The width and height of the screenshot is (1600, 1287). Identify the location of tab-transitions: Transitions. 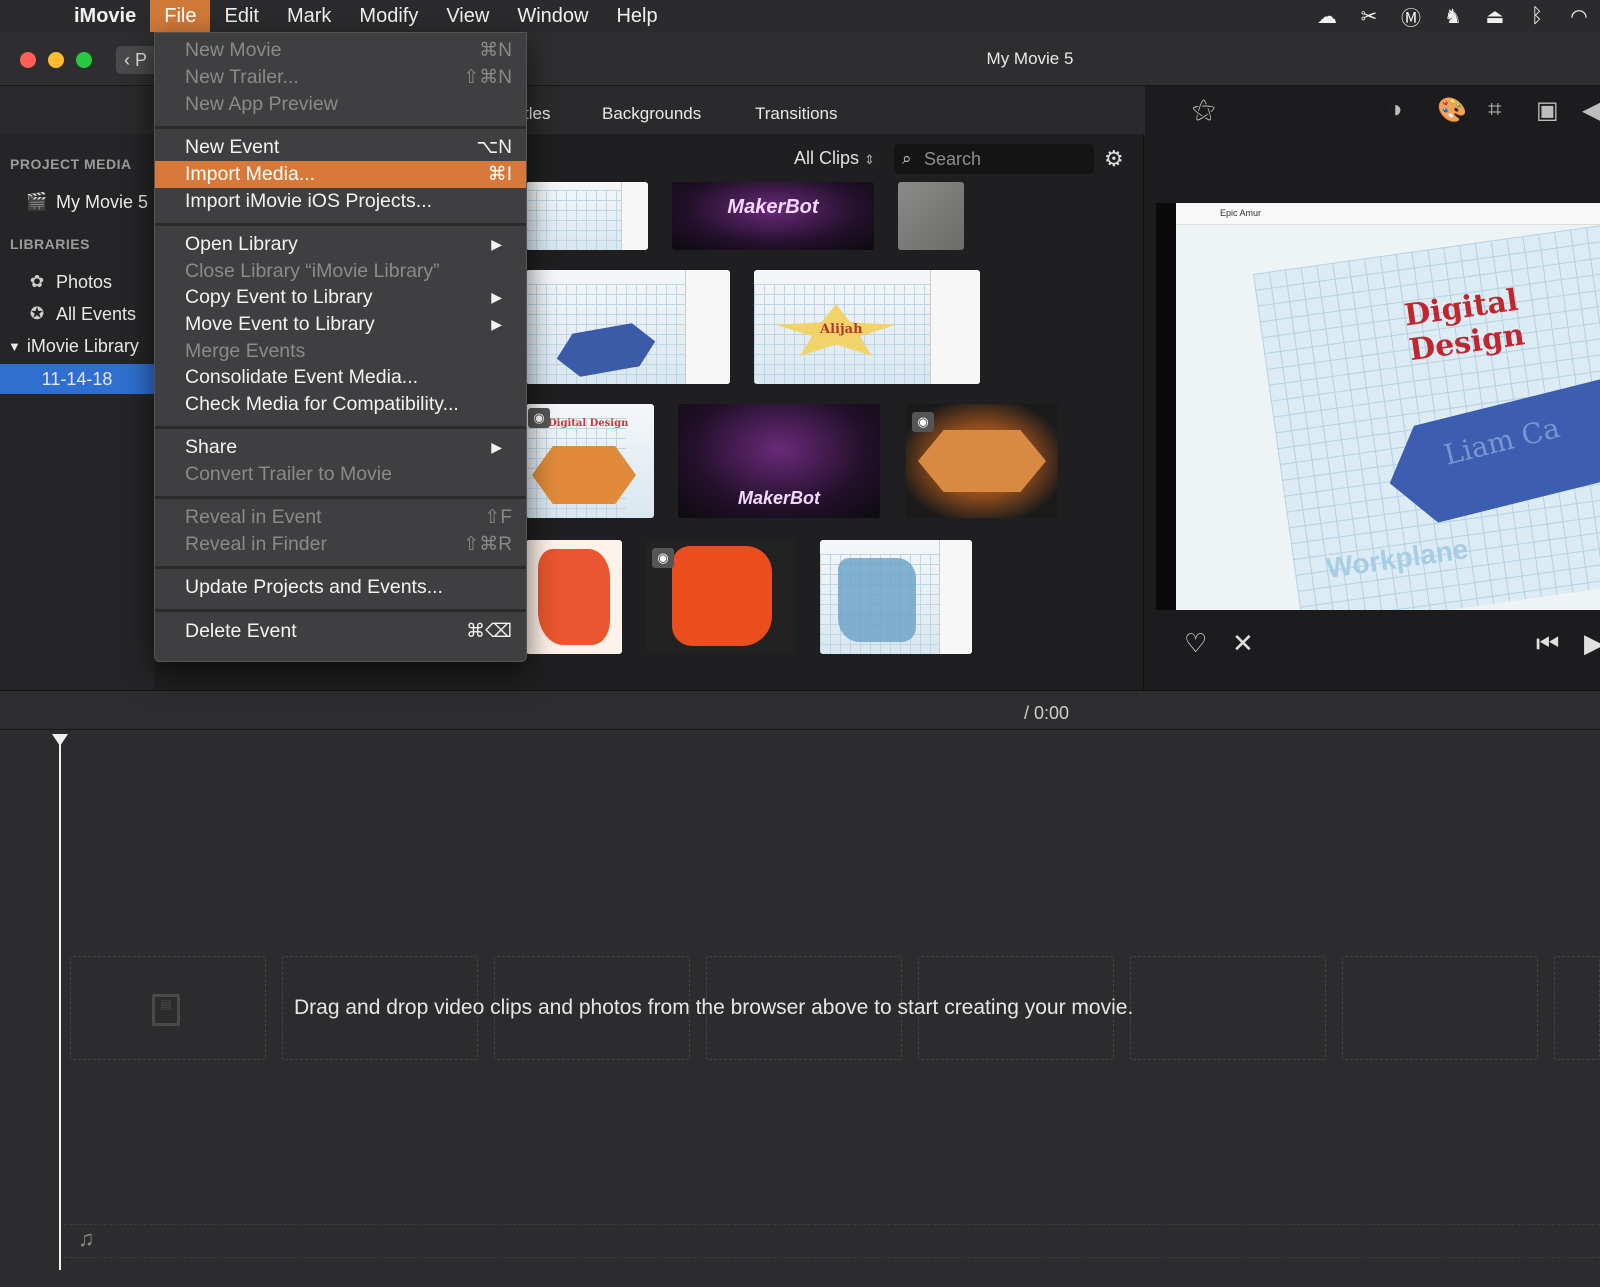
(796, 114).